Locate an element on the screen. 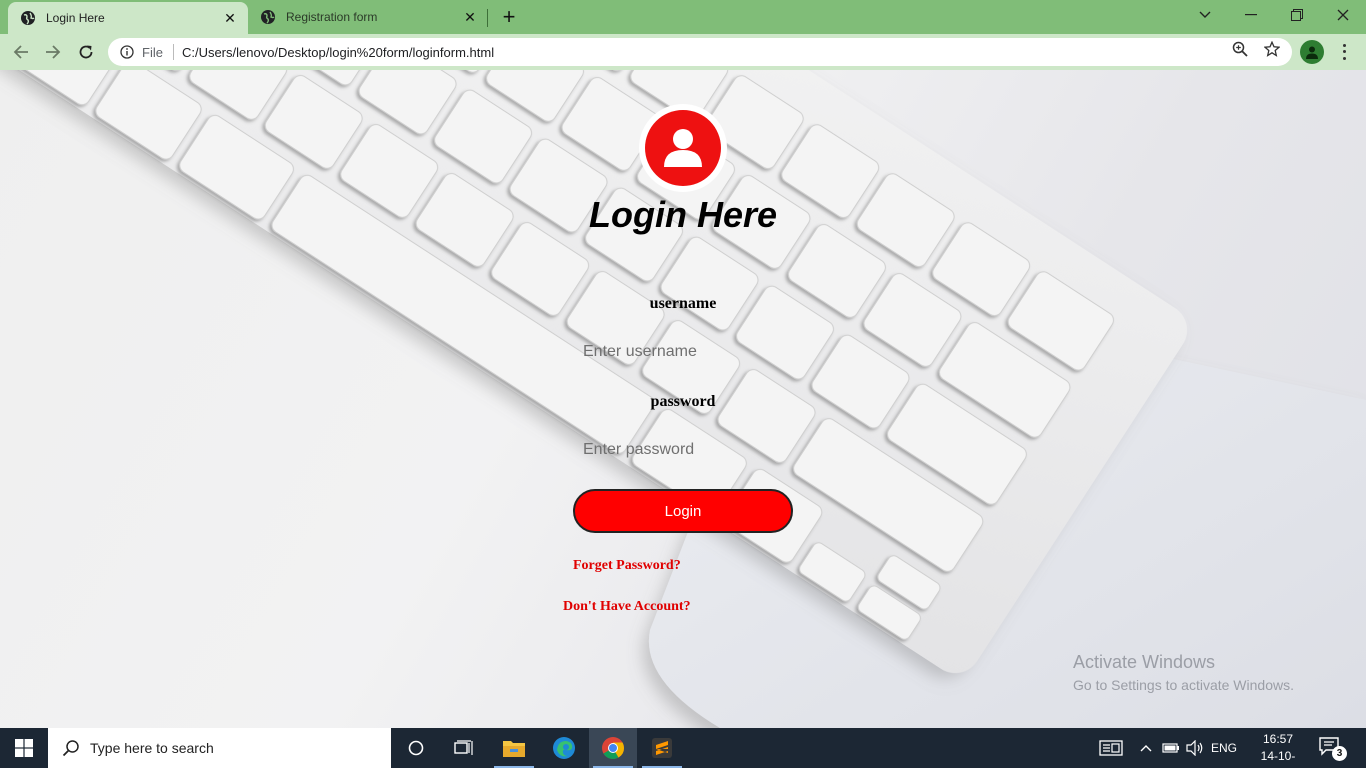 This screenshot has height=768, width=1366. protocol-label: File is located at coordinates (152, 52).